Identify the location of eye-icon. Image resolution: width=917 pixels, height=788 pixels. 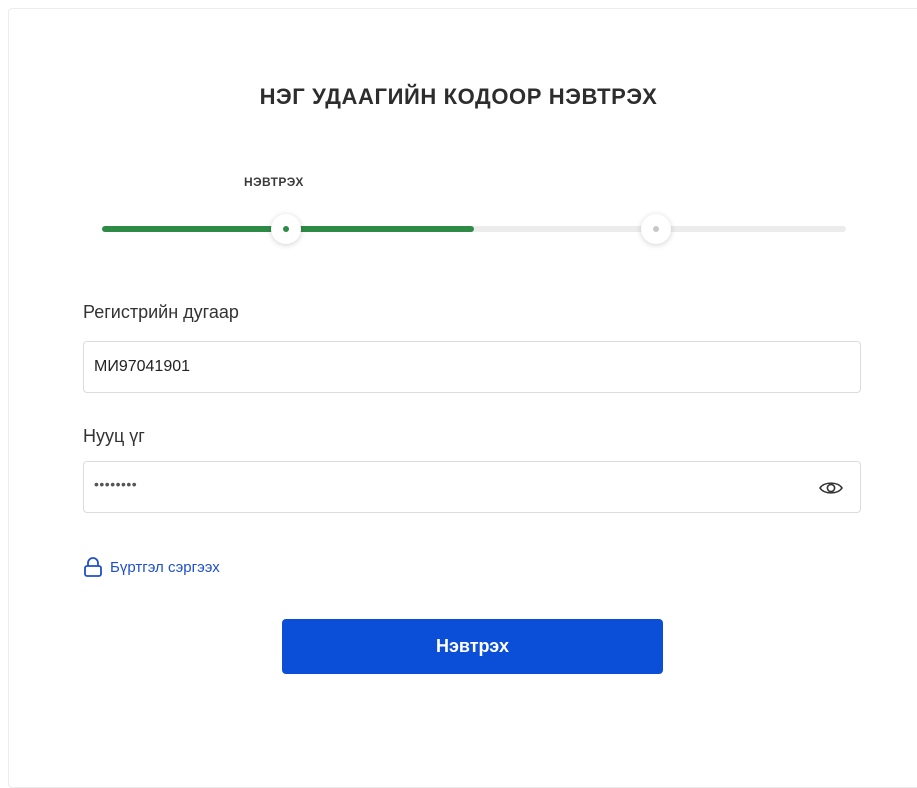
(831, 488).